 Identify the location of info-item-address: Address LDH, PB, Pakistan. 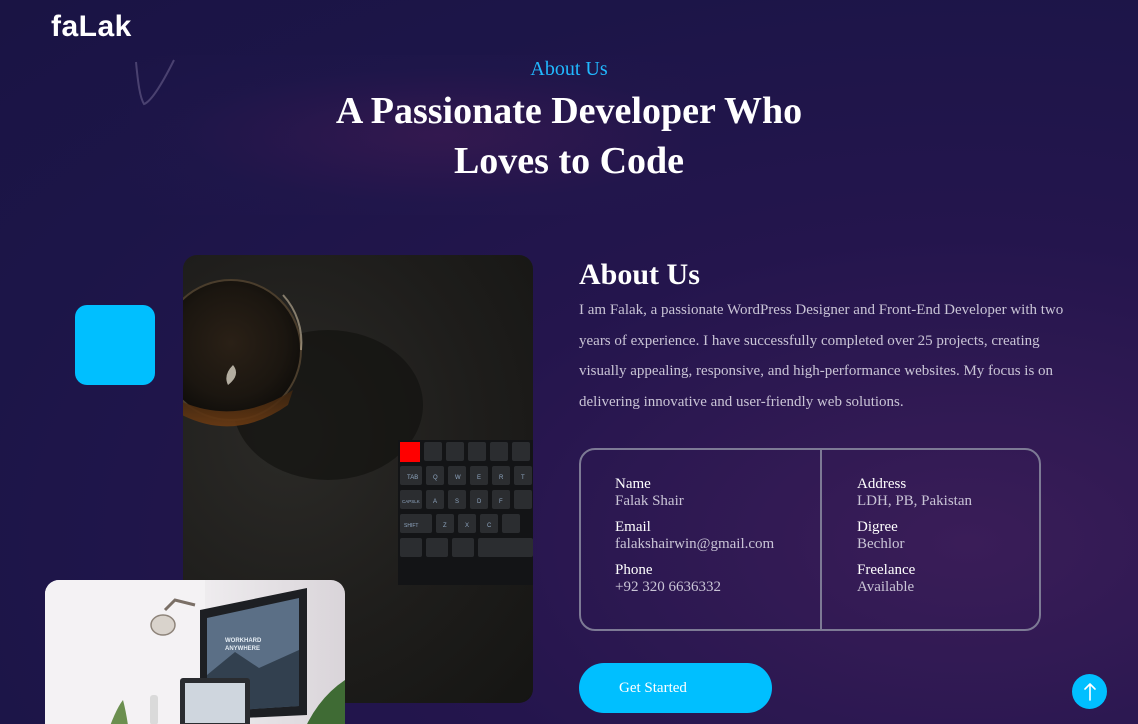
(914, 497).